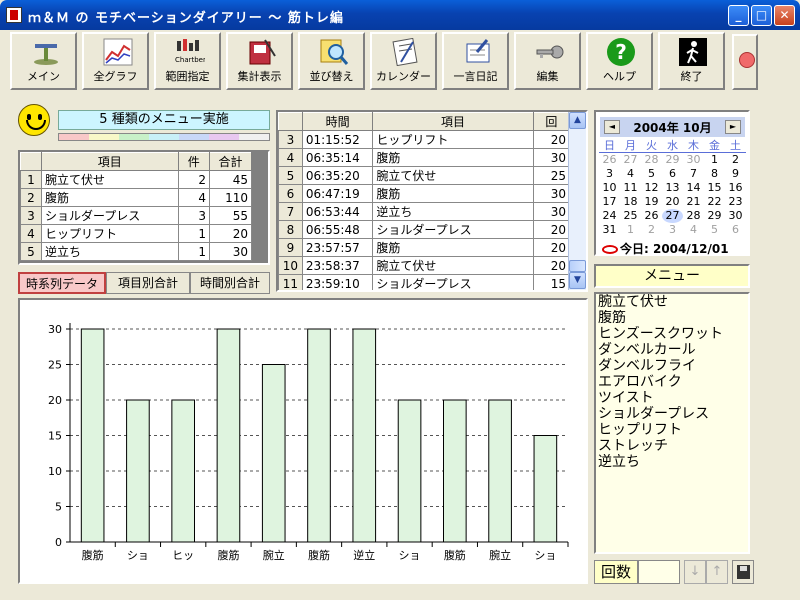  Describe the element at coordinates (424, 139) in the screenshot. I see `table-row: 3 01:15:52 ヒップリフト 20` at that location.